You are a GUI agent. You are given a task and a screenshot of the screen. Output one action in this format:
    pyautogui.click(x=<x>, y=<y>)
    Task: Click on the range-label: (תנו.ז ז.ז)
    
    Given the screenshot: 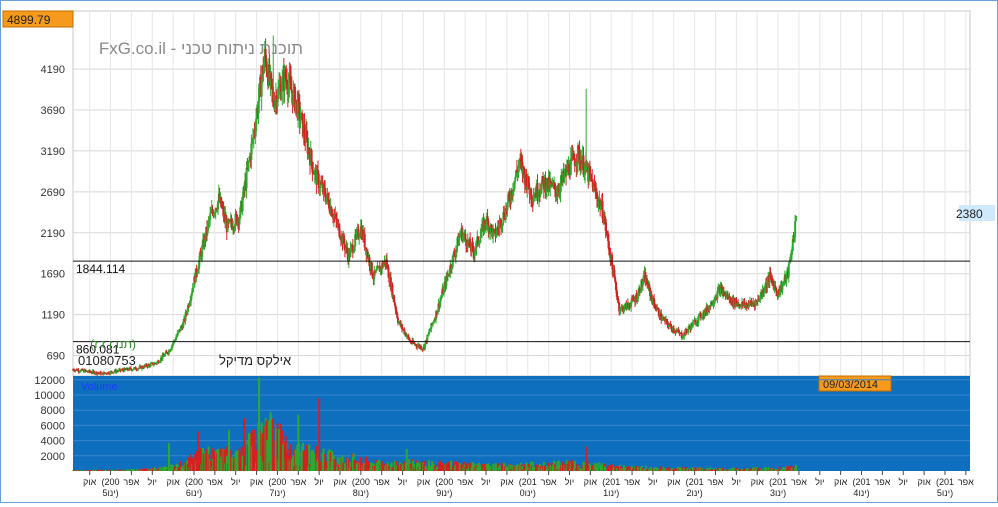 What is the action you would take?
    pyautogui.click(x=113, y=344)
    